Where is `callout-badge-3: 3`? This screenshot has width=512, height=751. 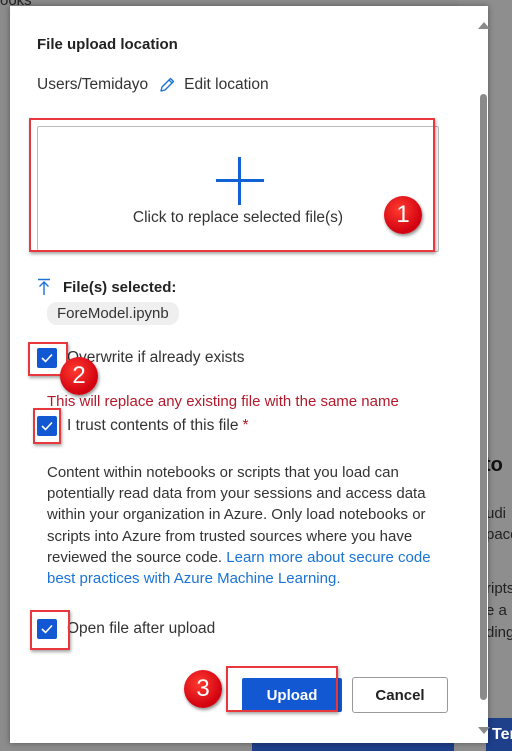 callout-badge-3: 3 is located at coordinates (203, 689).